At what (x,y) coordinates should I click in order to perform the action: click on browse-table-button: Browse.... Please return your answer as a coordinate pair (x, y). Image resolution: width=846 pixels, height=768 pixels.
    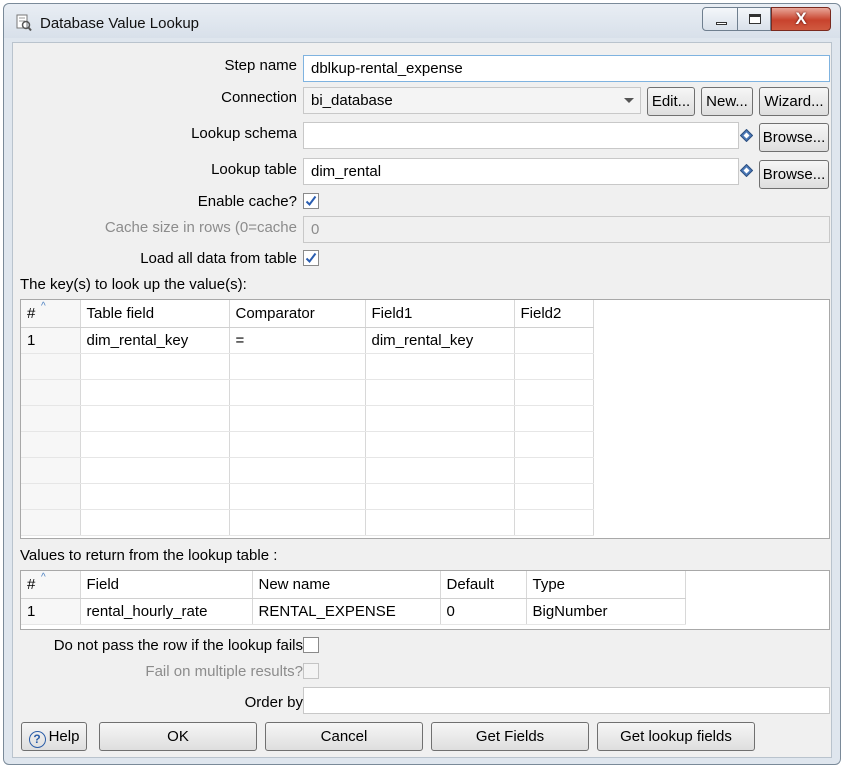
    Looking at the image, I should click on (794, 174).